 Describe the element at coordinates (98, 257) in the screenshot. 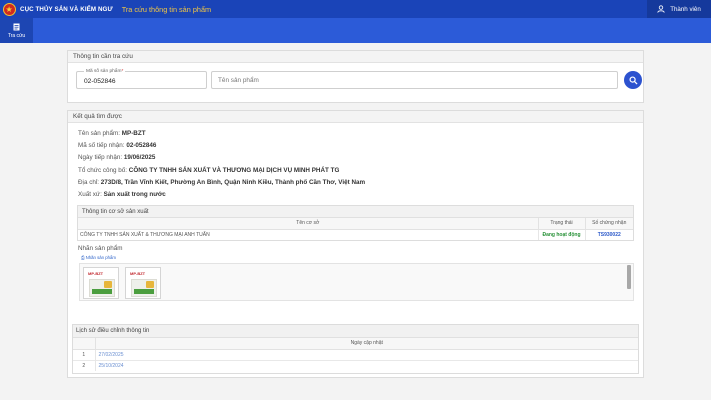

I see `labels-subtitle: ⎙ Nhãn sản phẩm` at that location.